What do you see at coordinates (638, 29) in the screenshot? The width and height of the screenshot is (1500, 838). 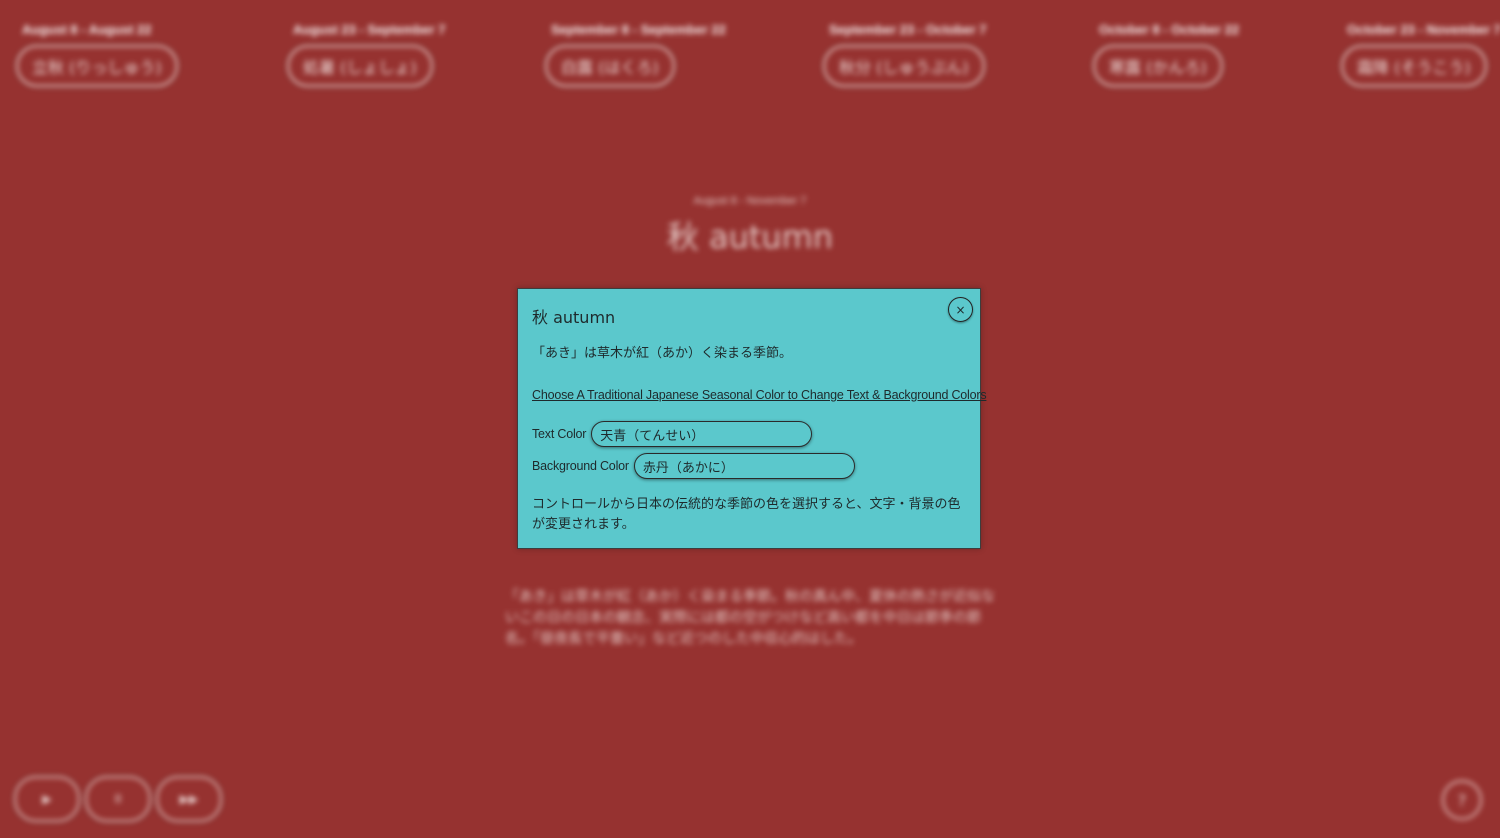 I see `season-range: September 8 - September 22` at bounding box center [638, 29].